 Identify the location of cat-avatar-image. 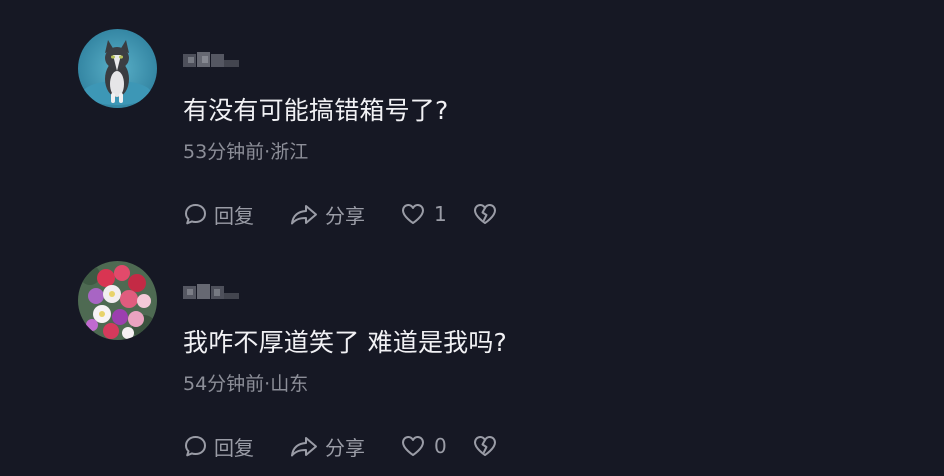
(117, 68).